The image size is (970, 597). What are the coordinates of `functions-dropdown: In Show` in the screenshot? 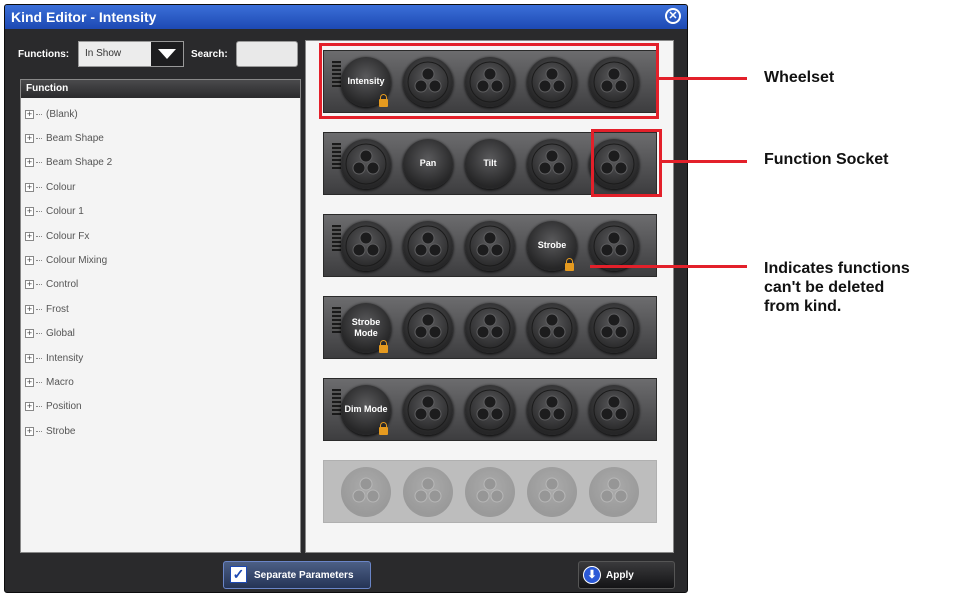 It's located at (131, 54).